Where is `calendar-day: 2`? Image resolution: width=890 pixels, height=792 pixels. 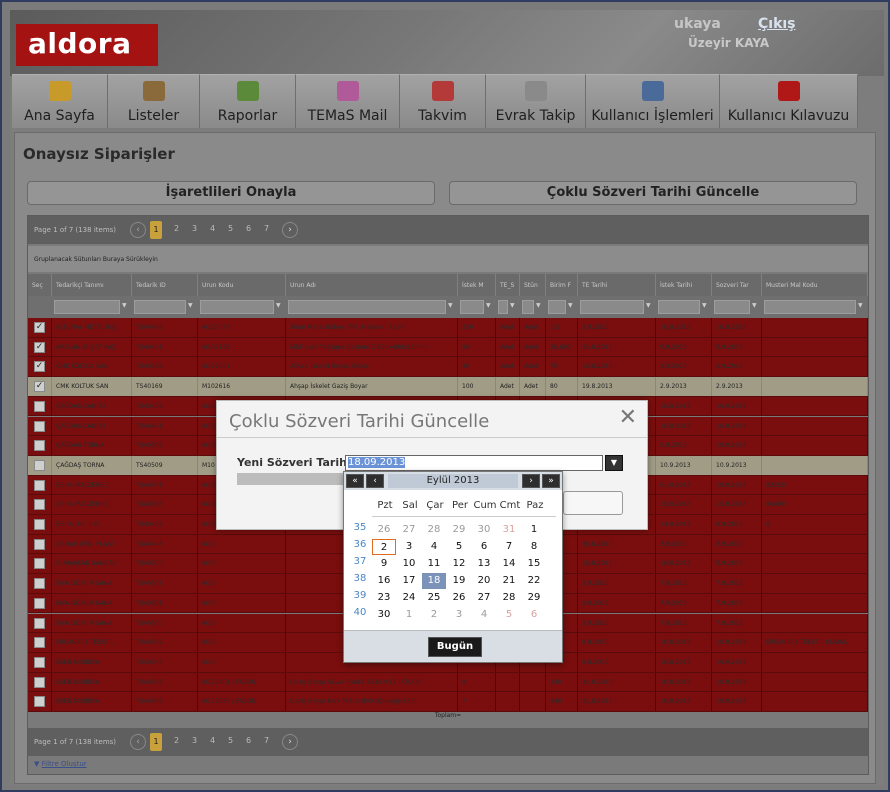
calendar-day: 2 is located at coordinates (434, 615).